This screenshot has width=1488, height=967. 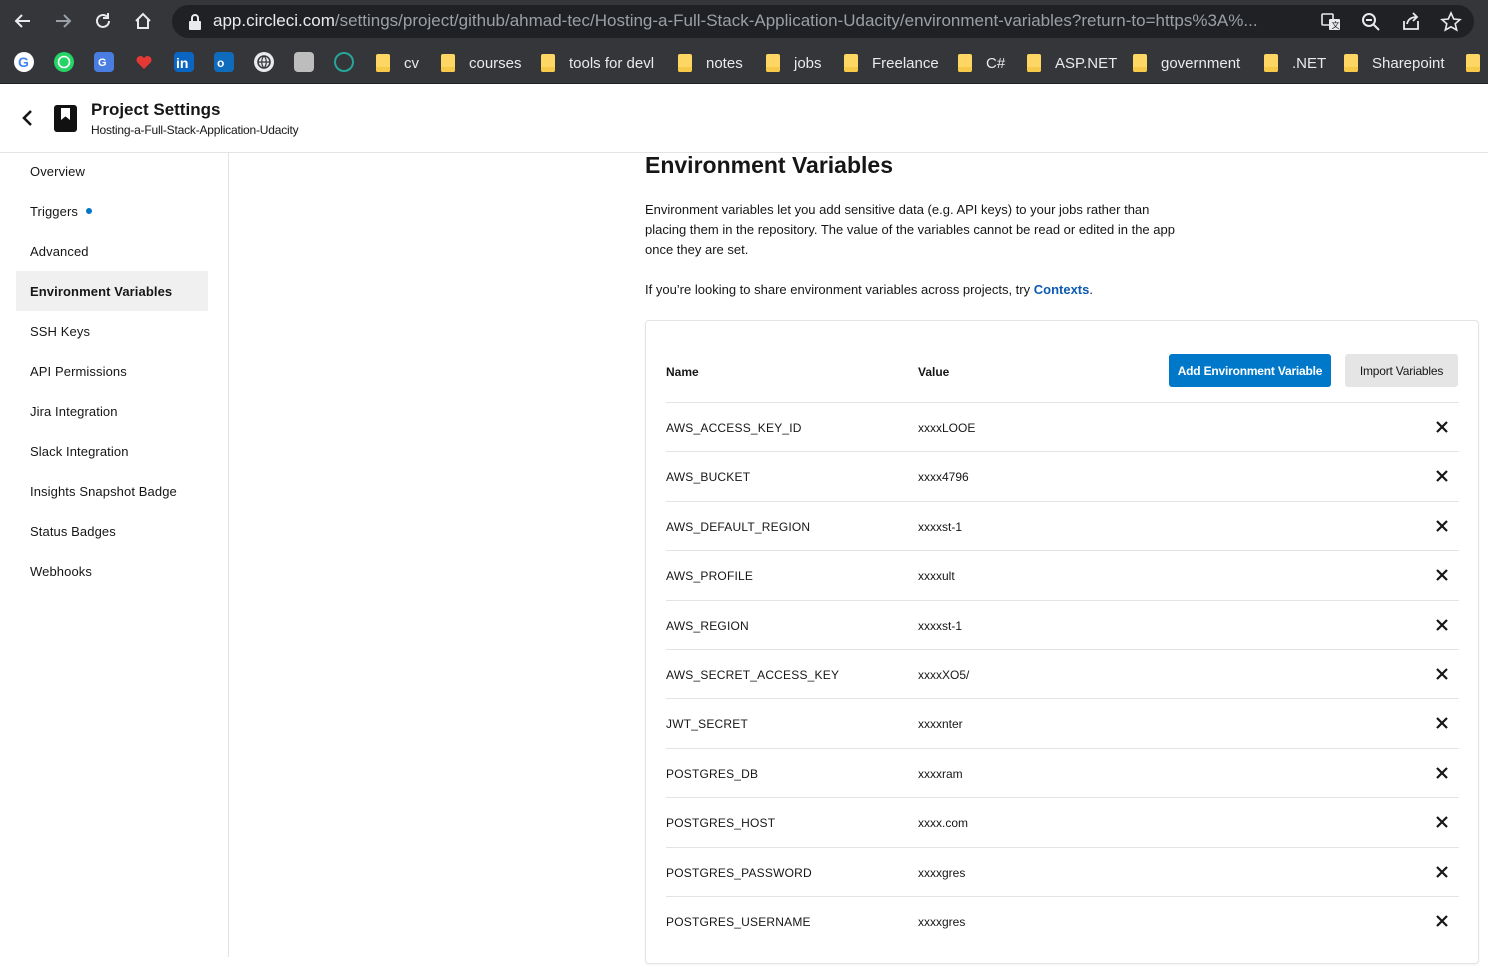 I want to click on add-environment-variable-button: Add Environment Variable, so click(x=1250, y=370).